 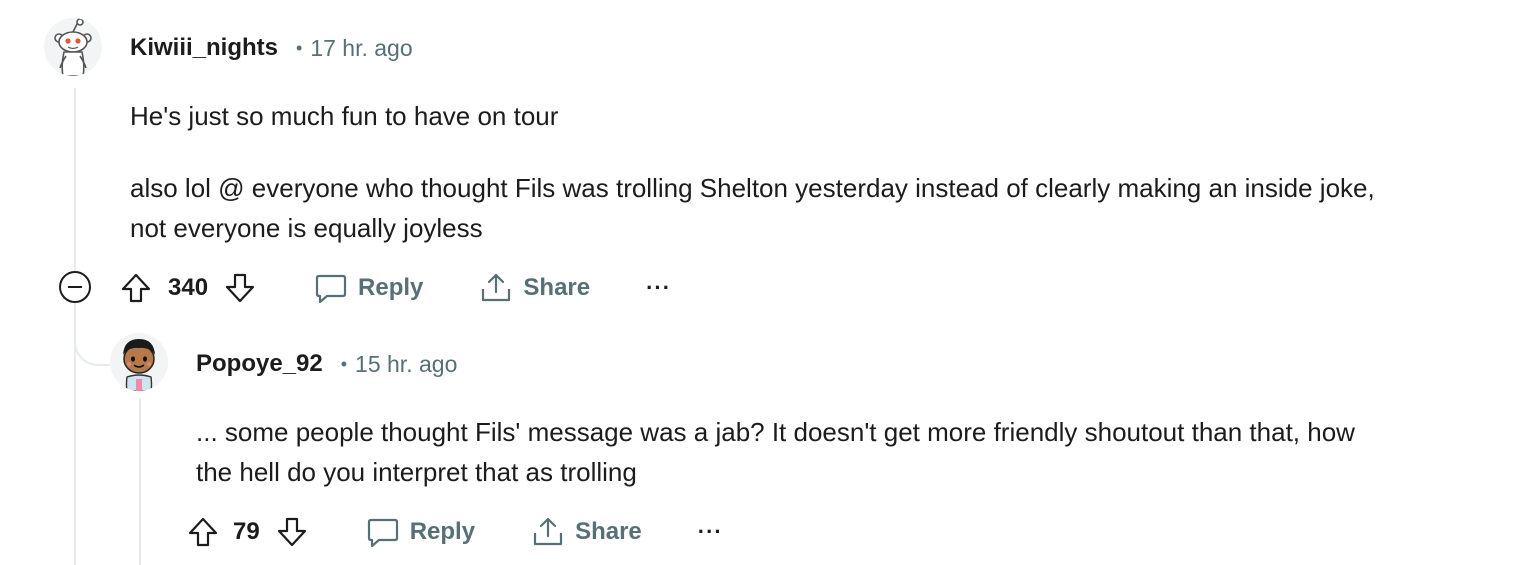 What do you see at coordinates (406, 364) in the screenshot?
I see `timestamp: 15 hr. ago` at bounding box center [406, 364].